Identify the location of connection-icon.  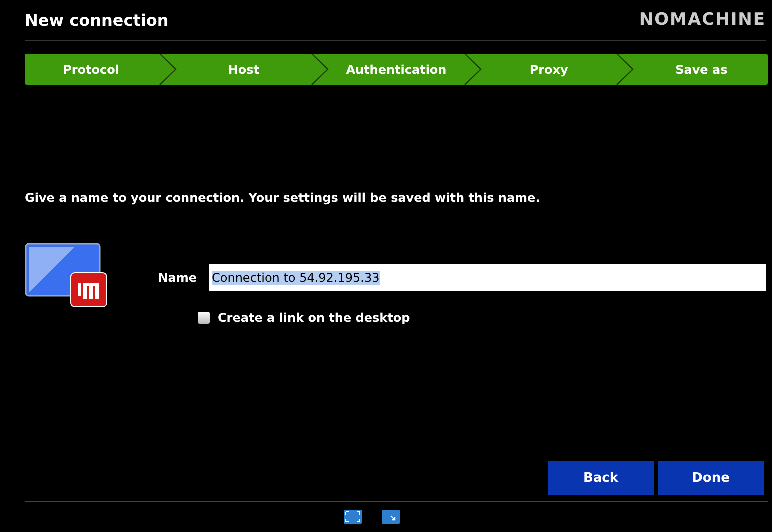
(67, 276).